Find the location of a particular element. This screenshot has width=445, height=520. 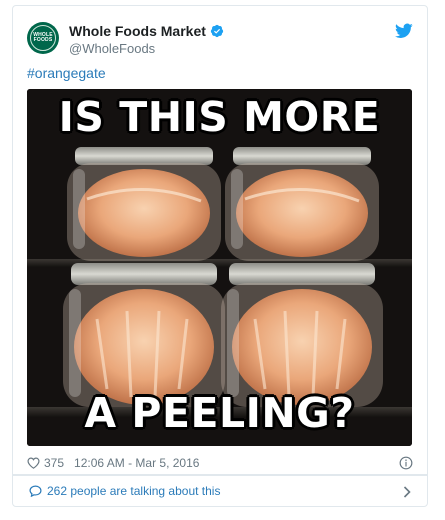

like-count: 375 is located at coordinates (54, 463).